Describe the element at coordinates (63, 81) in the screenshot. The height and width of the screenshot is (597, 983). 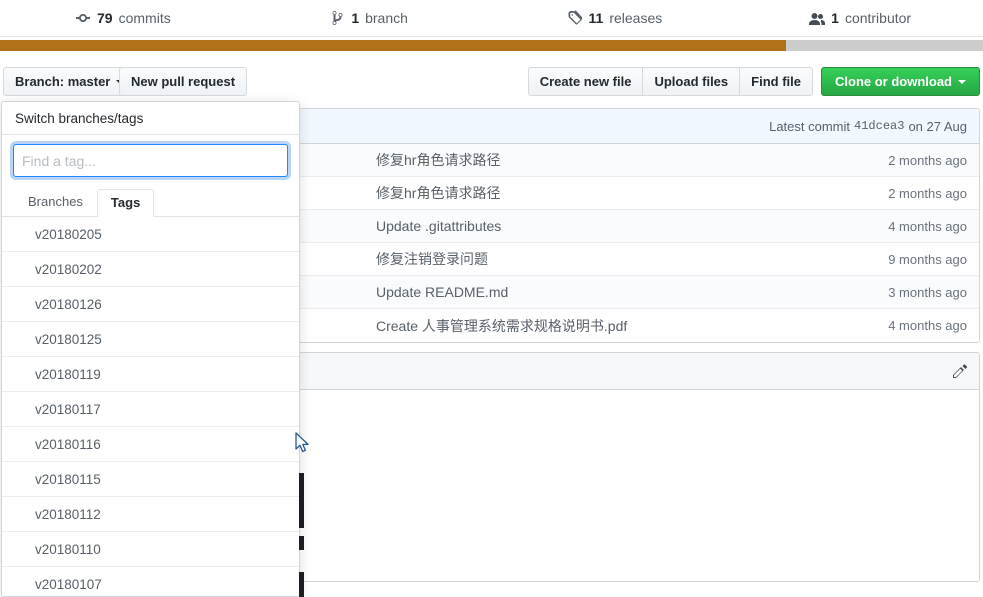
I see `branch-selector-label: Branch: master` at that location.